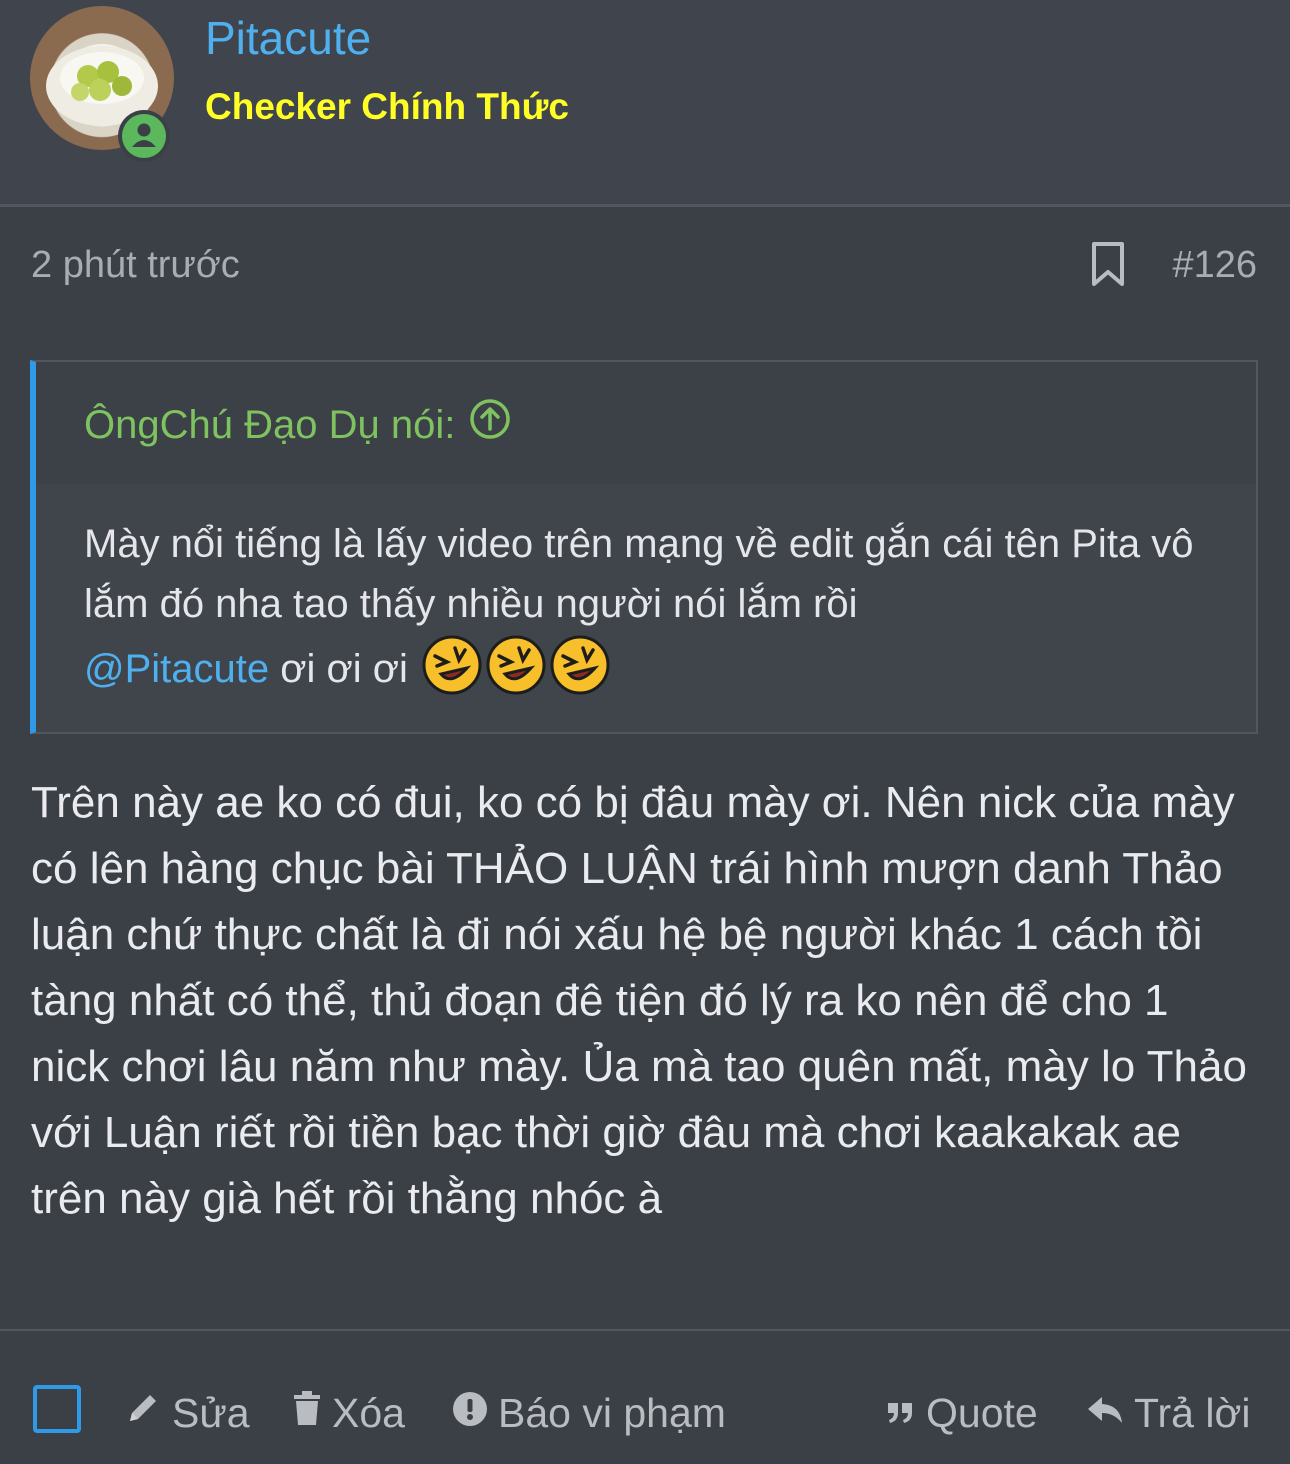  What do you see at coordinates (646, 423) in the screenshot?
I see `quote-header: ÔngChú Đạo Dụ nói:` at bounding box center [646, 423].